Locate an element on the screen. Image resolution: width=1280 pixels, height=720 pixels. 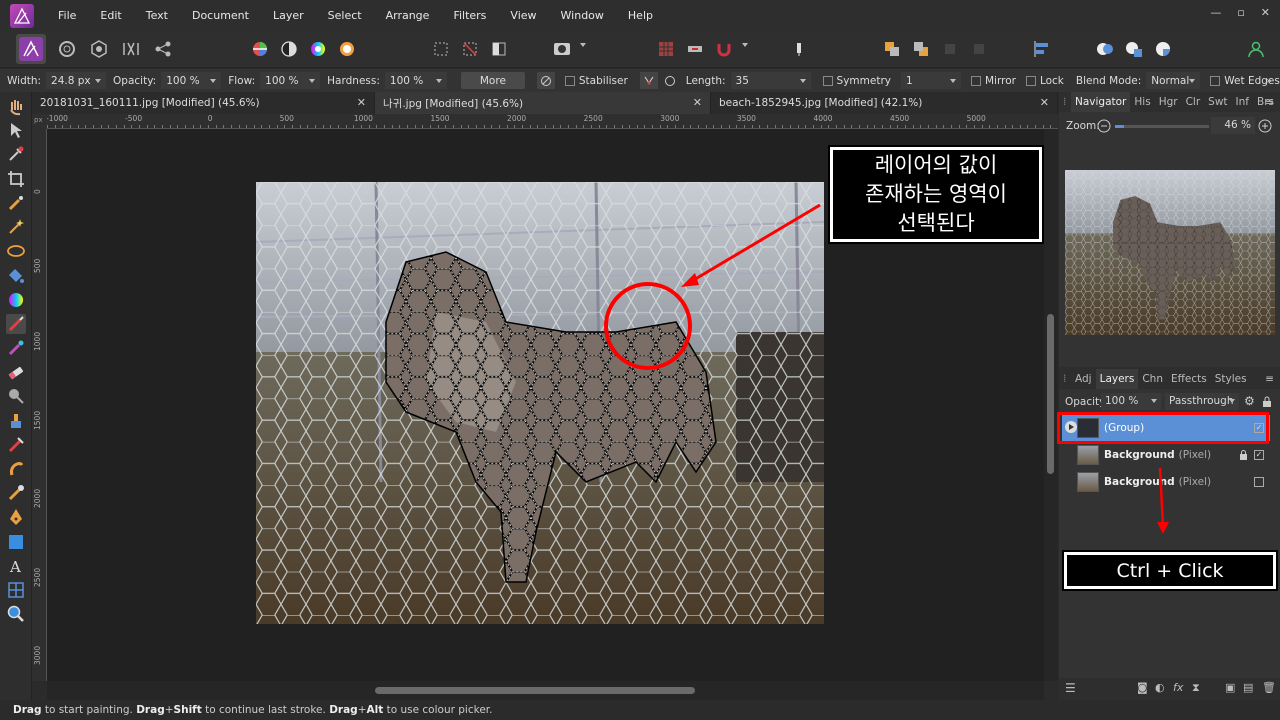
vertical-scrollbar is located at coordinates (1051, 405).